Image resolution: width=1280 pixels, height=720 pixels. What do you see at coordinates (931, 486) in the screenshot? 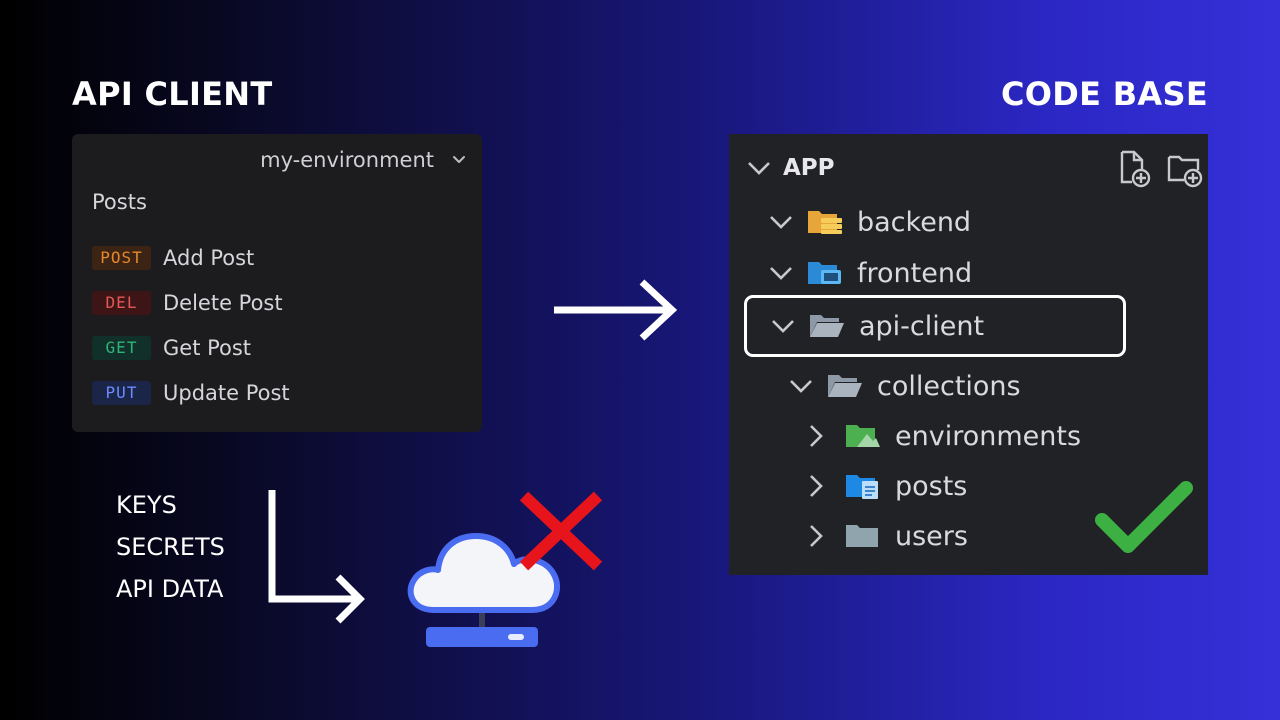
I see `tree-item-label: posts` at bounding box center [931, 486].